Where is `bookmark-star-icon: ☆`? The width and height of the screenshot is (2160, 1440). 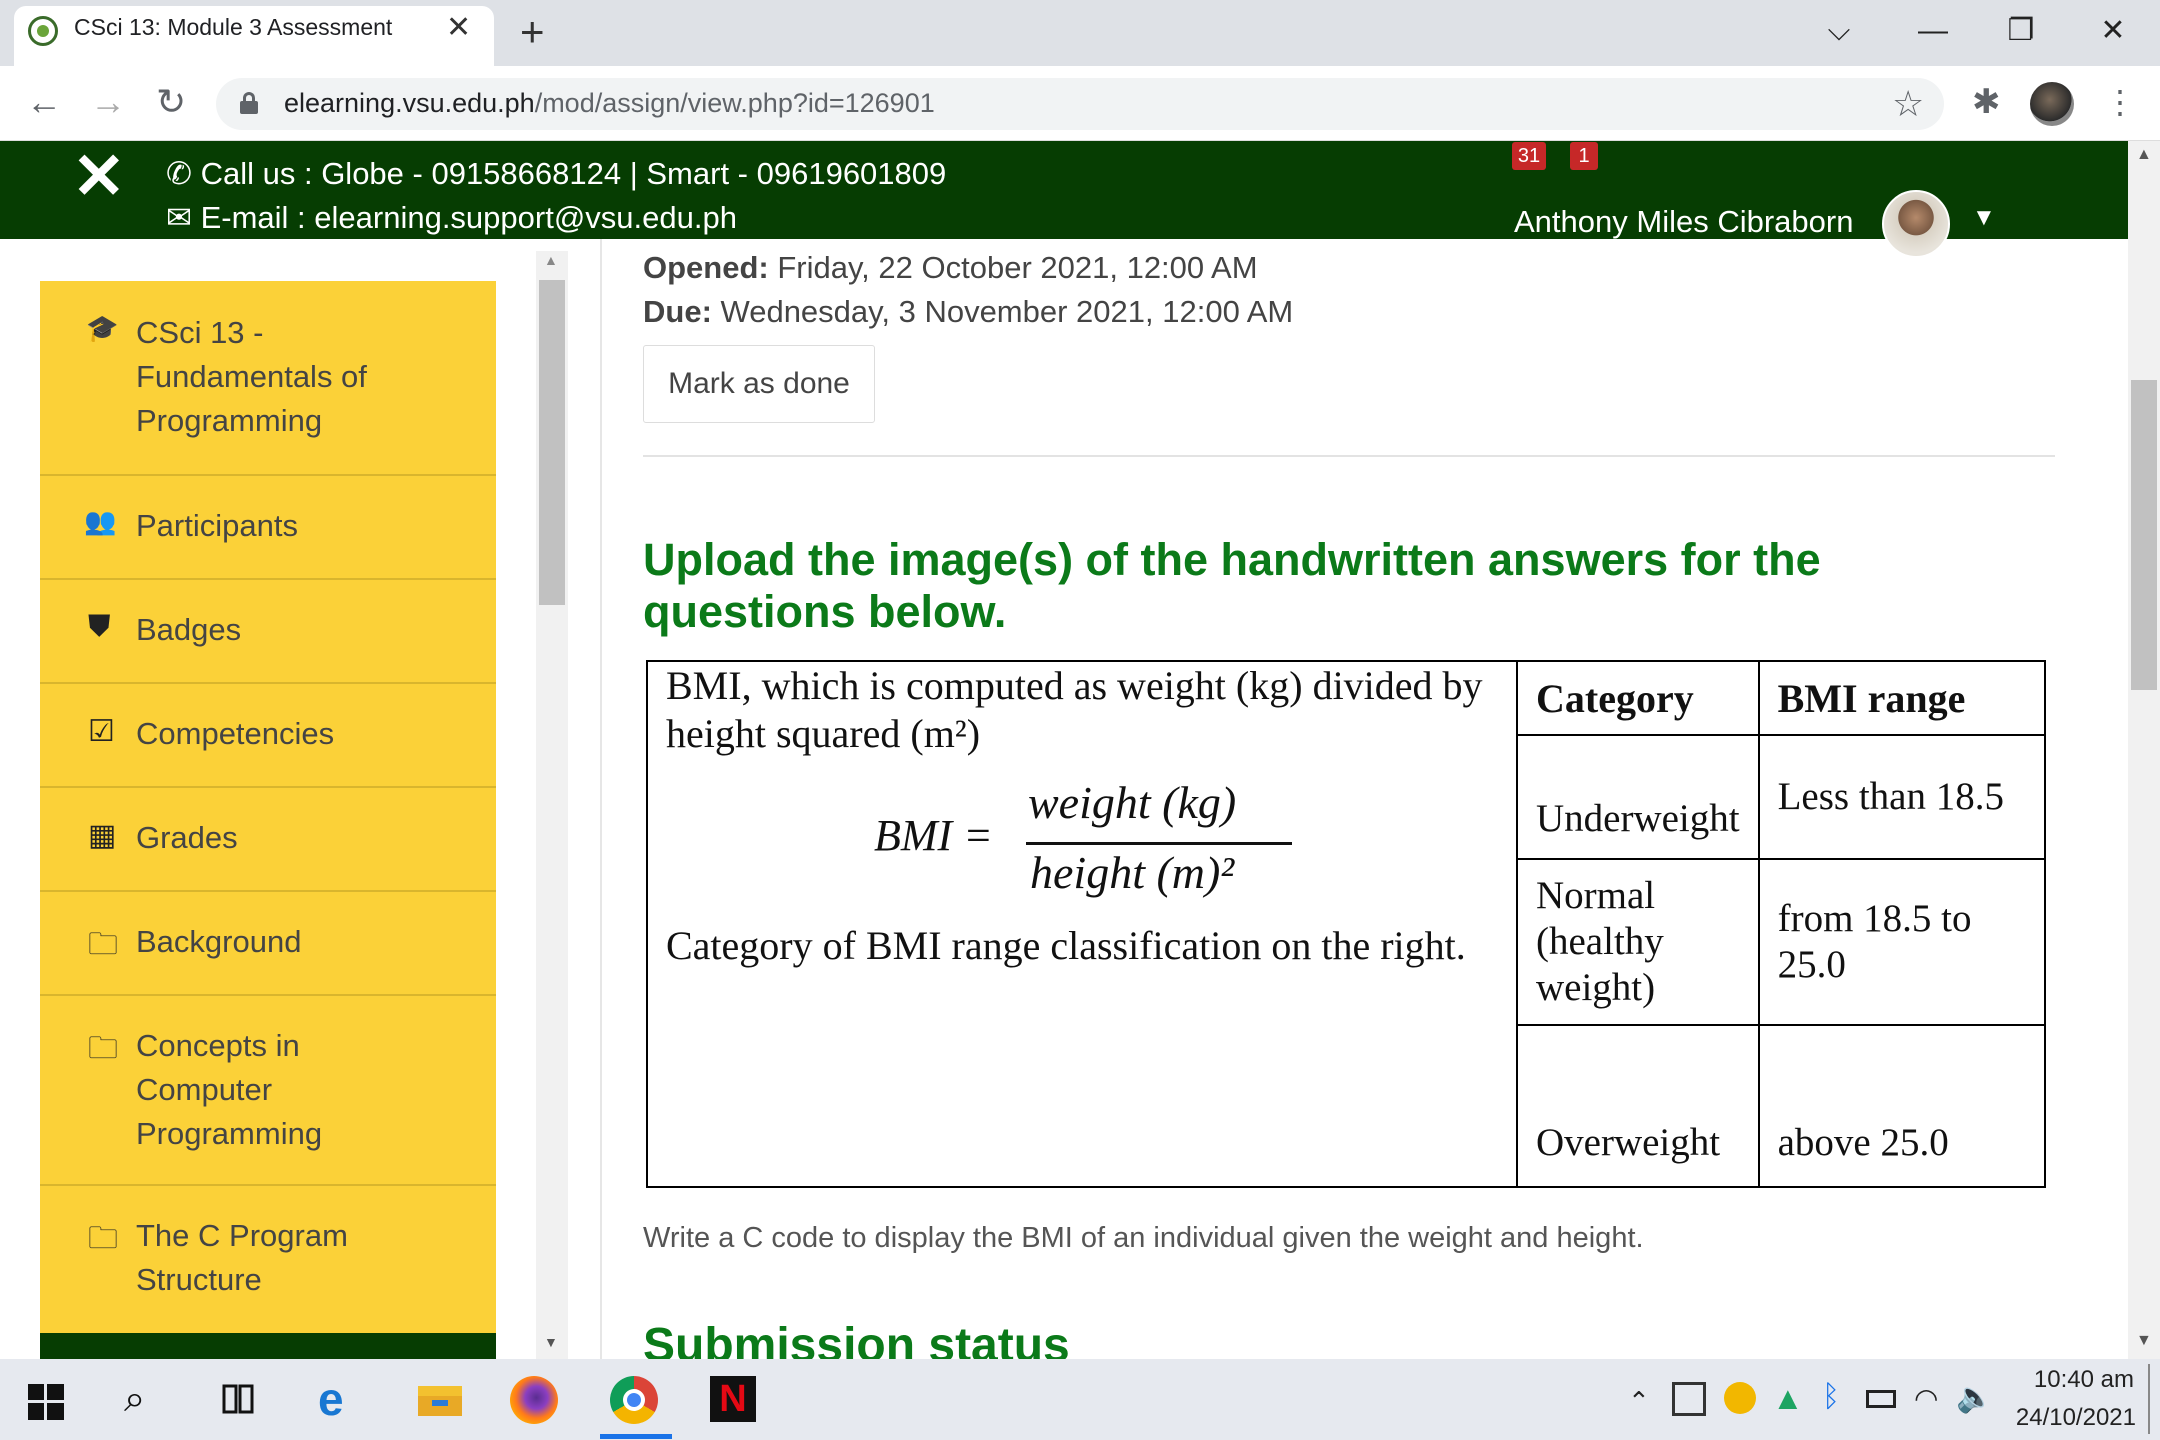
bookmark-star-icon: ☆ is located at coordinates (1908, 104).